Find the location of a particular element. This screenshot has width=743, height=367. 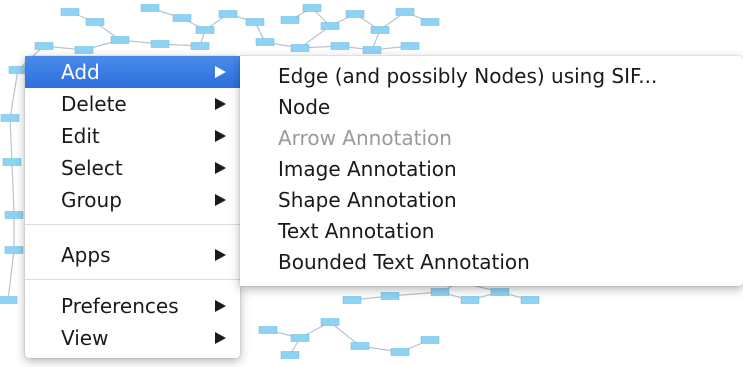

menu-item-label: Group is located at coordinates (91, 200).